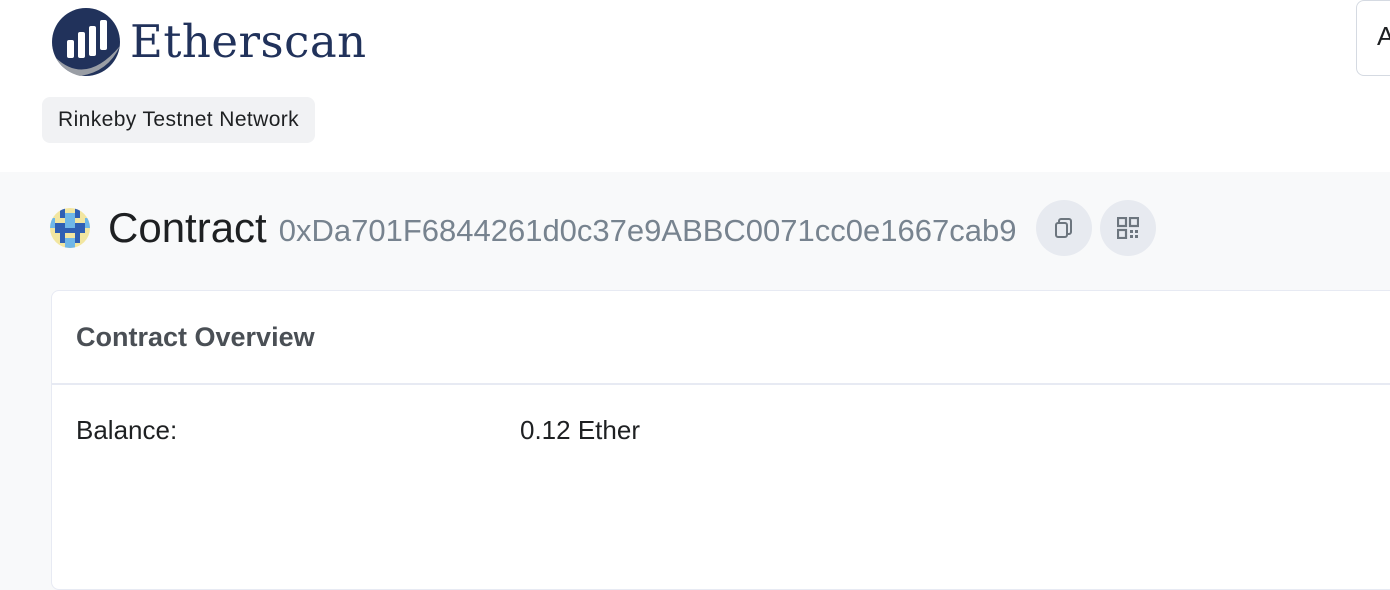 The width and height of the screenshot is (1390, 590). I want to click on balance-value: 0.12 Ether, so click(580, 430).